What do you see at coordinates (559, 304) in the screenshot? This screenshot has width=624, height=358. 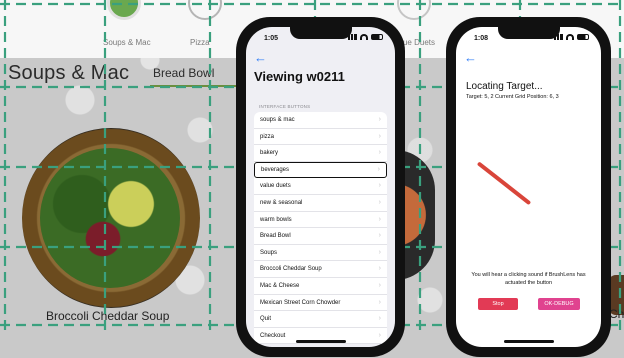 I see `ok-debug-button: OK-DEBUG` at bounding box center [559, 304].